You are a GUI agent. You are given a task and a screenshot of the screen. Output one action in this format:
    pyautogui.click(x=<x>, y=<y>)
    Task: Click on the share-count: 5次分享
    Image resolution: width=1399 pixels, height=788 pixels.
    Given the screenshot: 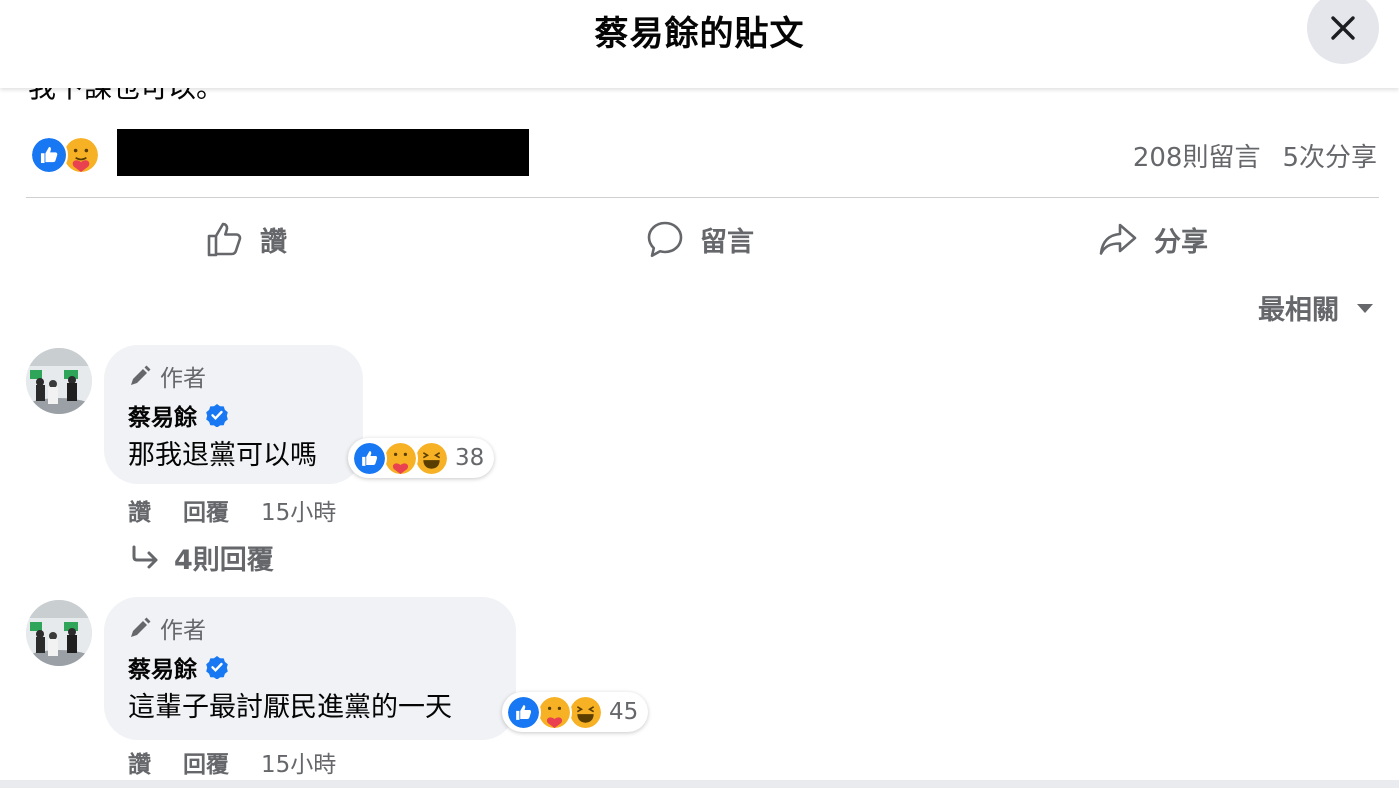 What is the action you would take?
    pyautogui.click(x=1329, y=158)
    